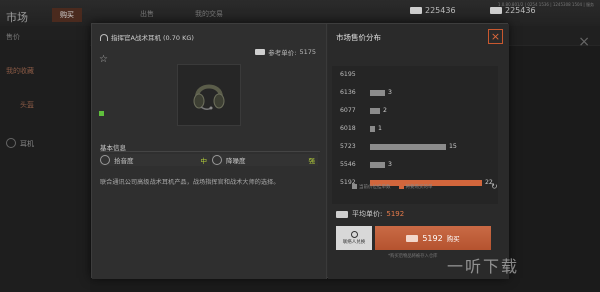 The width and height of the screenshot is (600, 292). What do you see at coordinates (413, 256) in the screenshot?
I see `purchase-footnote: *购买后物品将被存入仓库` at bounding box center [413, 256].